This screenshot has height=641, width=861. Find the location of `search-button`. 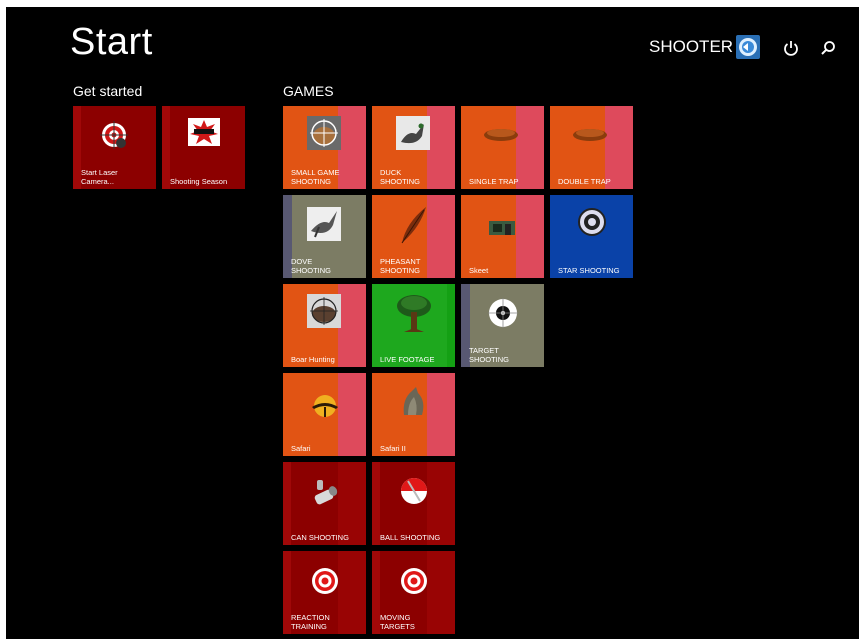

search-button is located at coordinates (828, 48).